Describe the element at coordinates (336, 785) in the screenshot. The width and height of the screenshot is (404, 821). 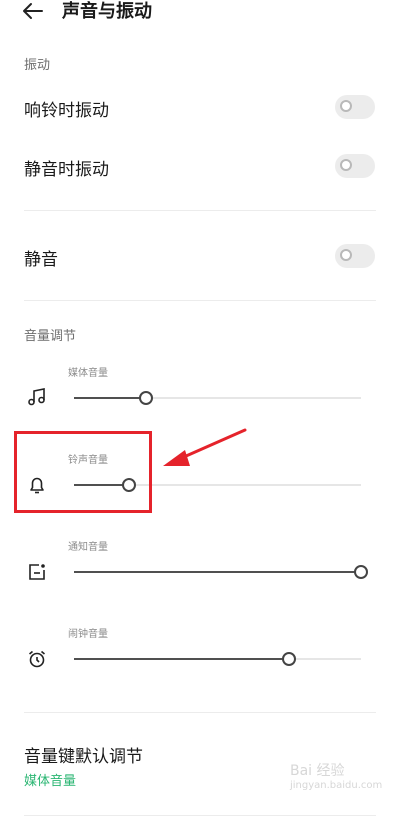
I see `watermark-sub: jingyan.baidu.com` at that location.